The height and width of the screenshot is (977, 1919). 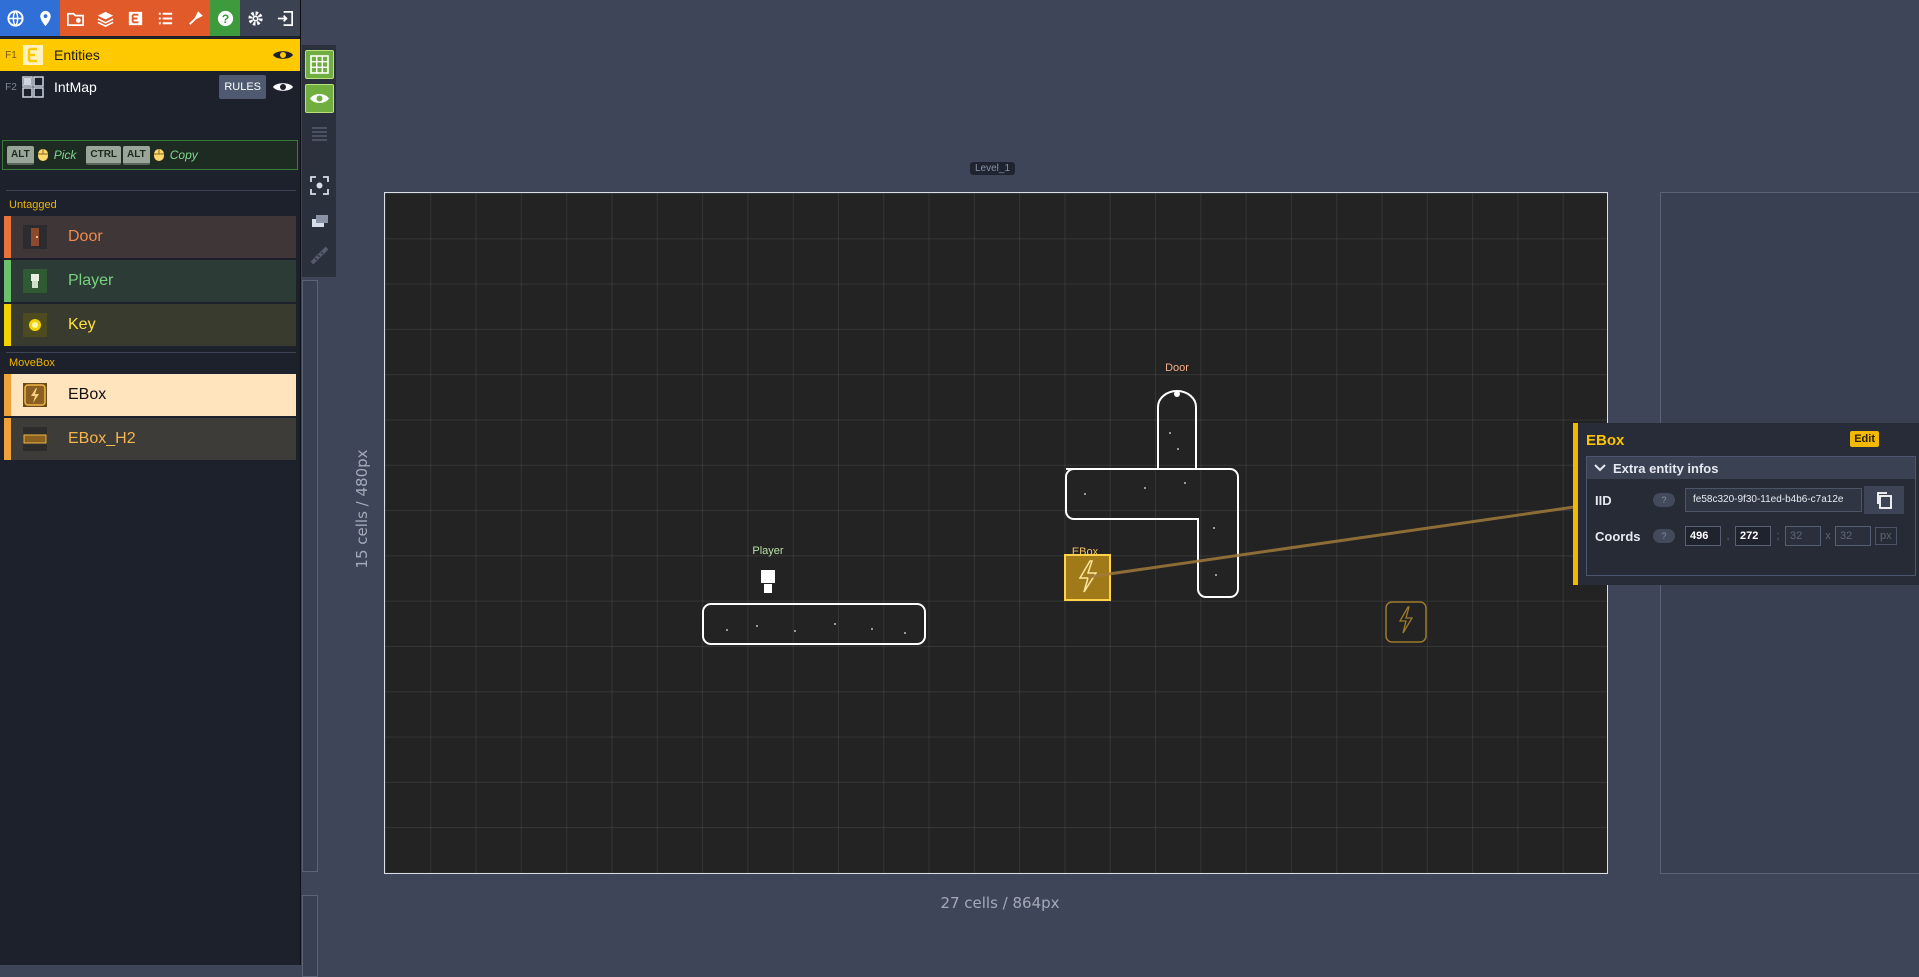 I want to click on editor-tools, so click(x=319, y=161).